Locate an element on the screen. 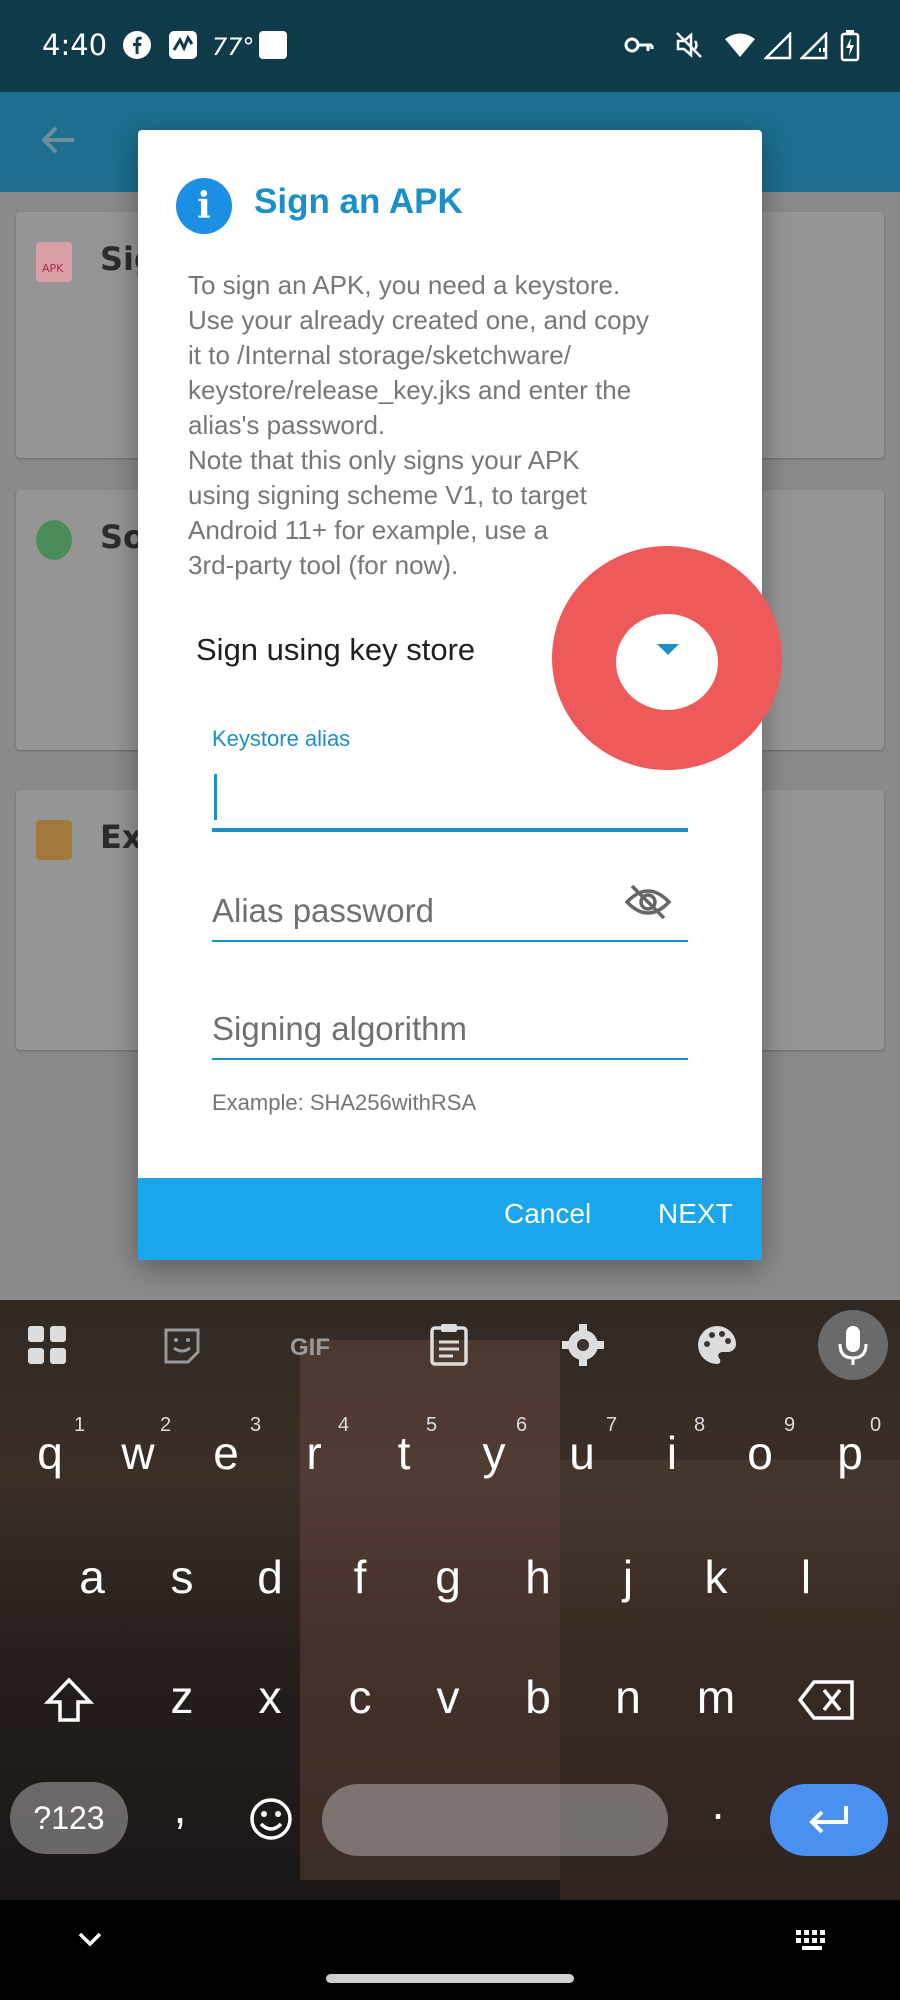 This screenshot has height=2000, width=900. key-a: a is located at coordinates (92, 1577).